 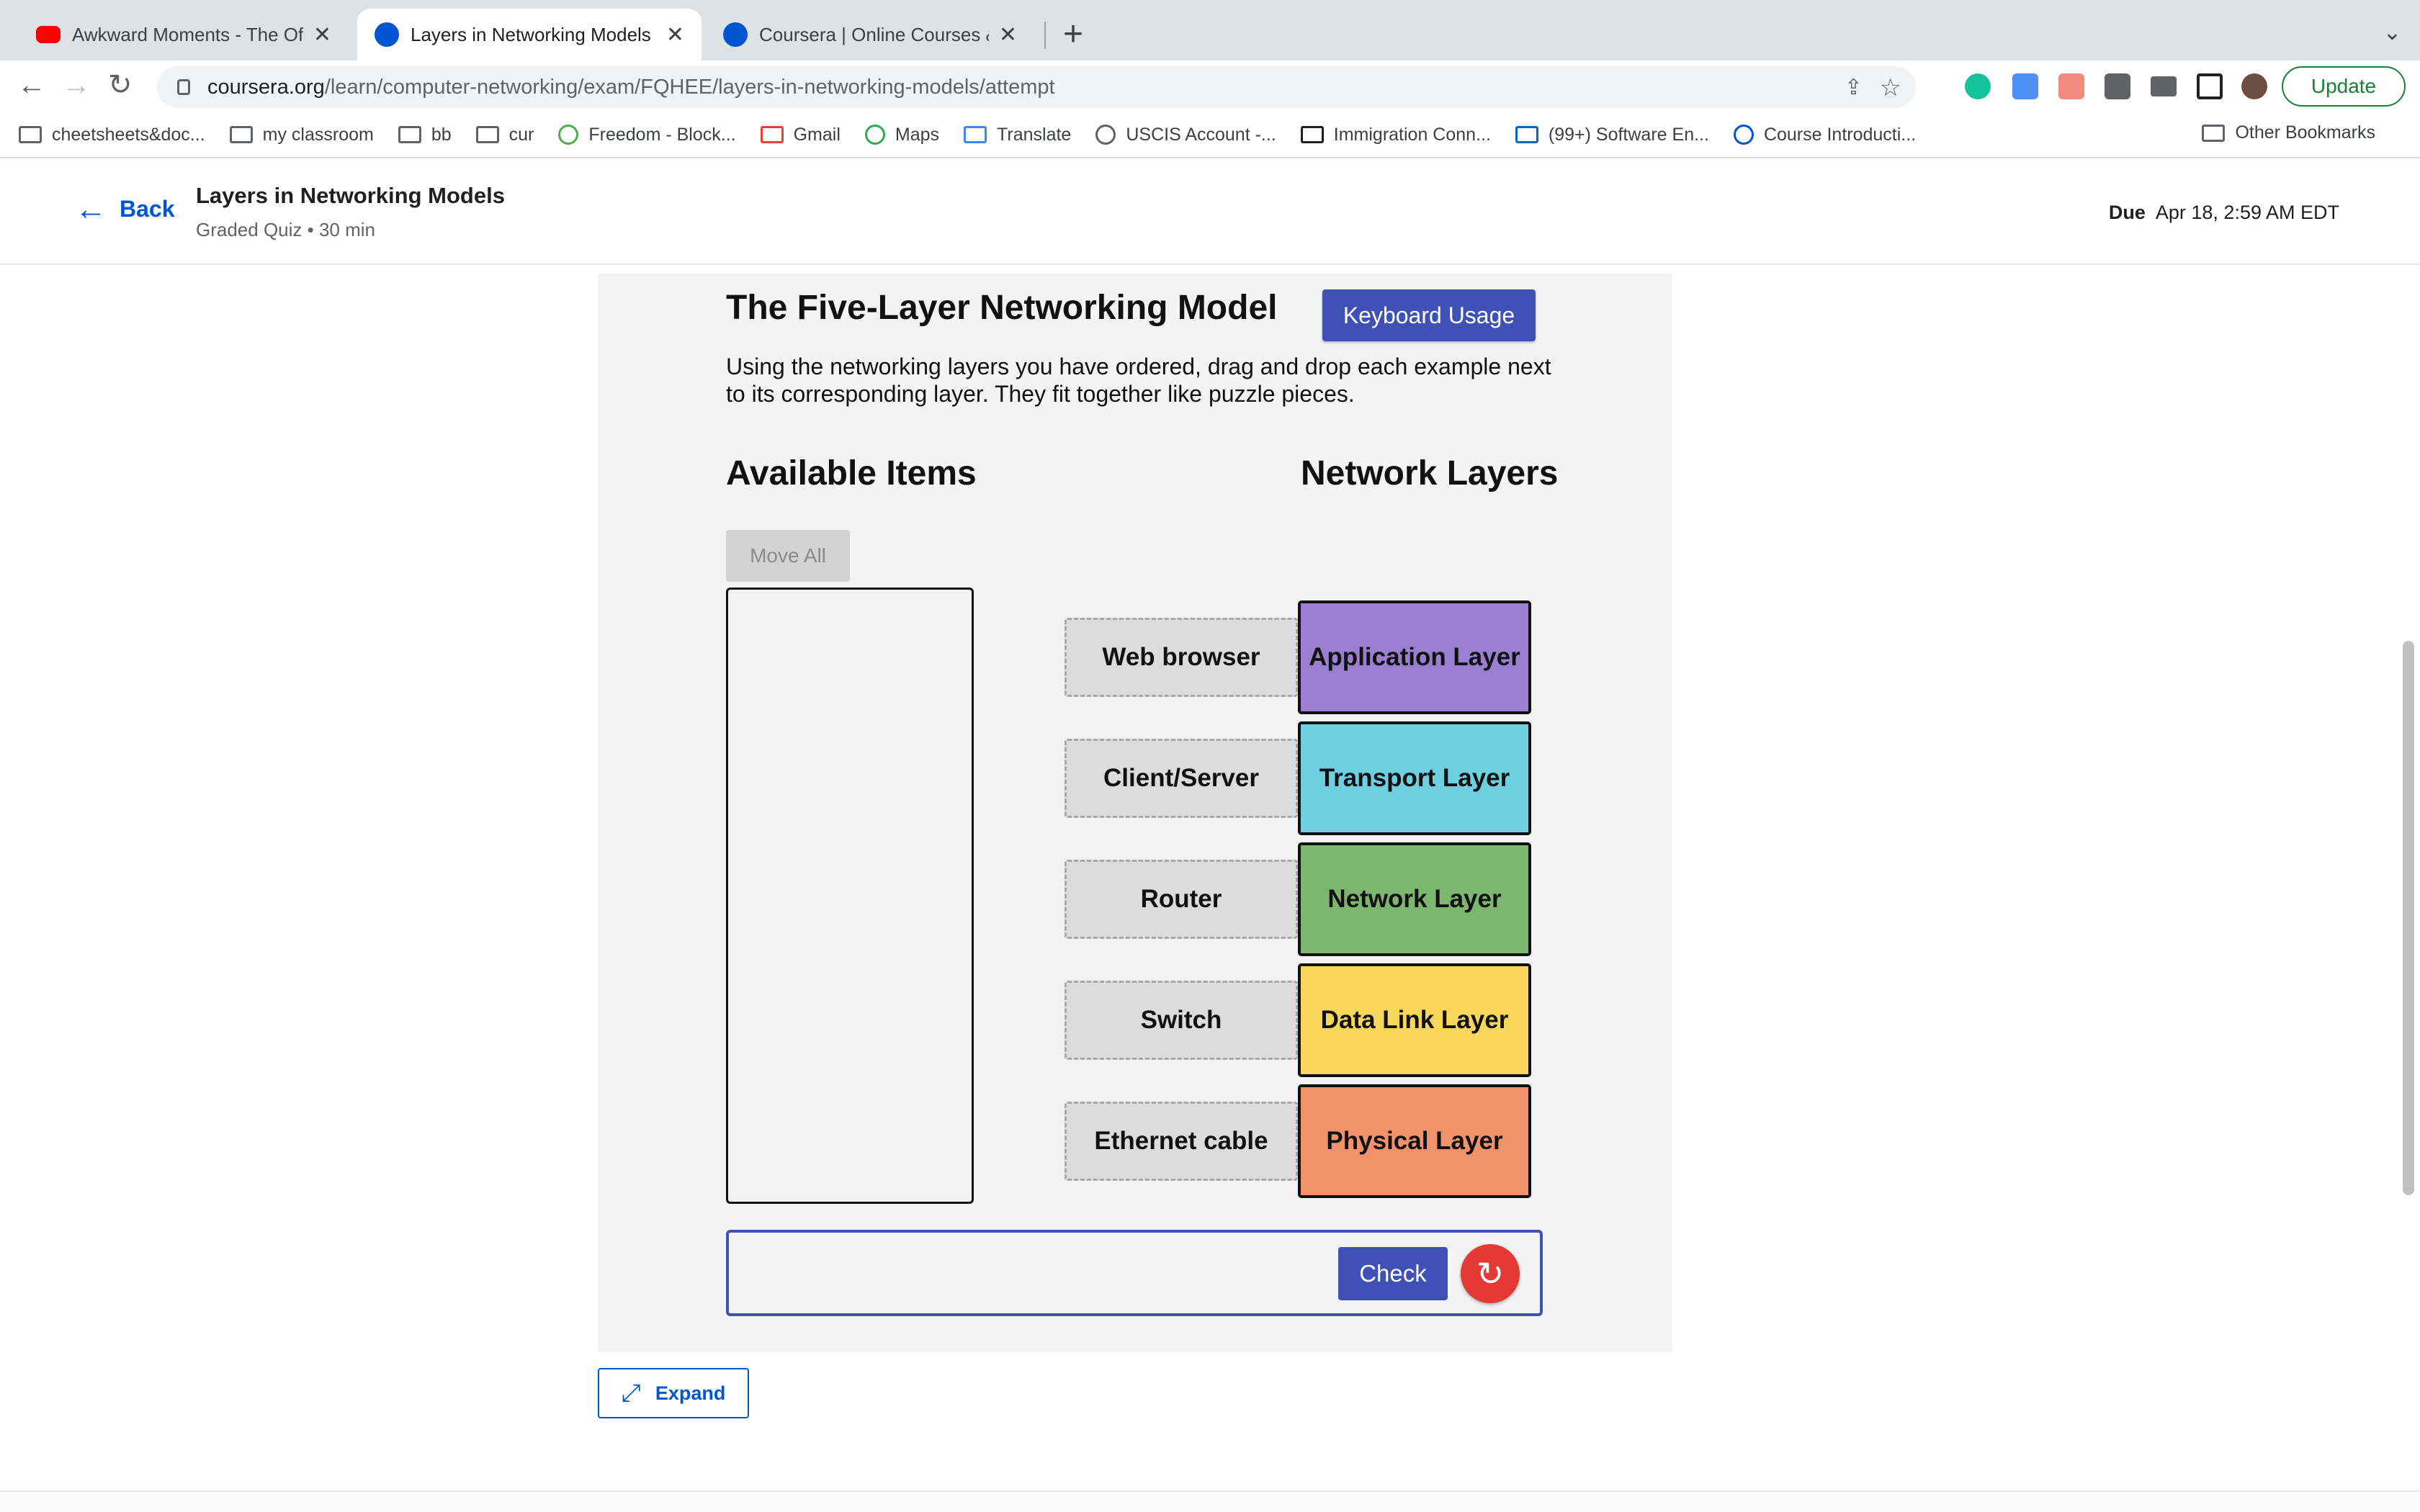 What do you see at coordinates (1210, 1501) in the screenshot?
I see `page-footer-divider` at bounding box center [1210, 1501].